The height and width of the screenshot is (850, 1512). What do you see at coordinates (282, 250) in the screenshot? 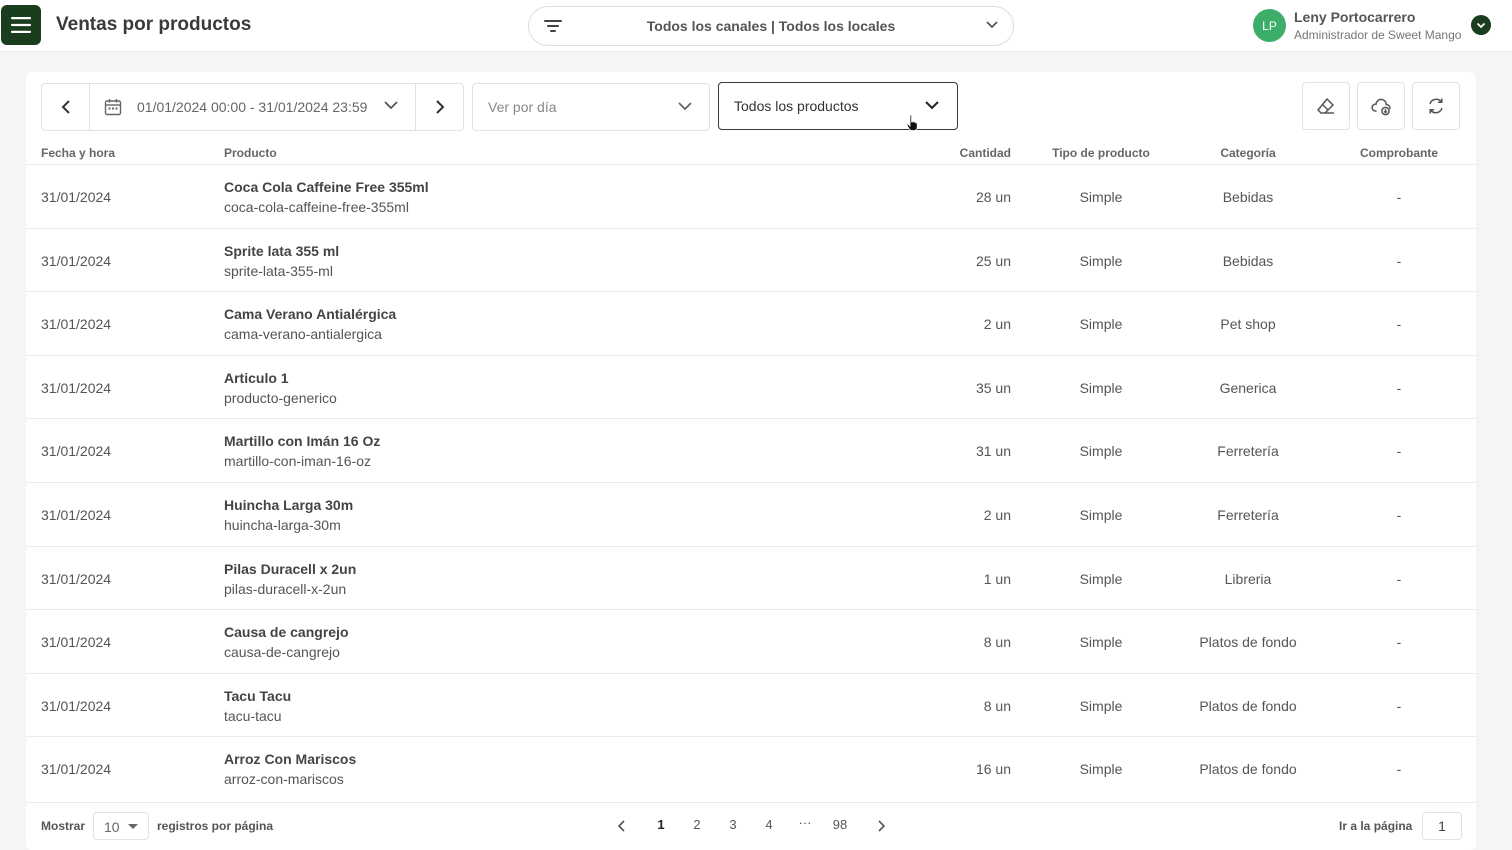
I see `row-product-name: Sprite lata 355 ml` at bounding box center [282, 250].